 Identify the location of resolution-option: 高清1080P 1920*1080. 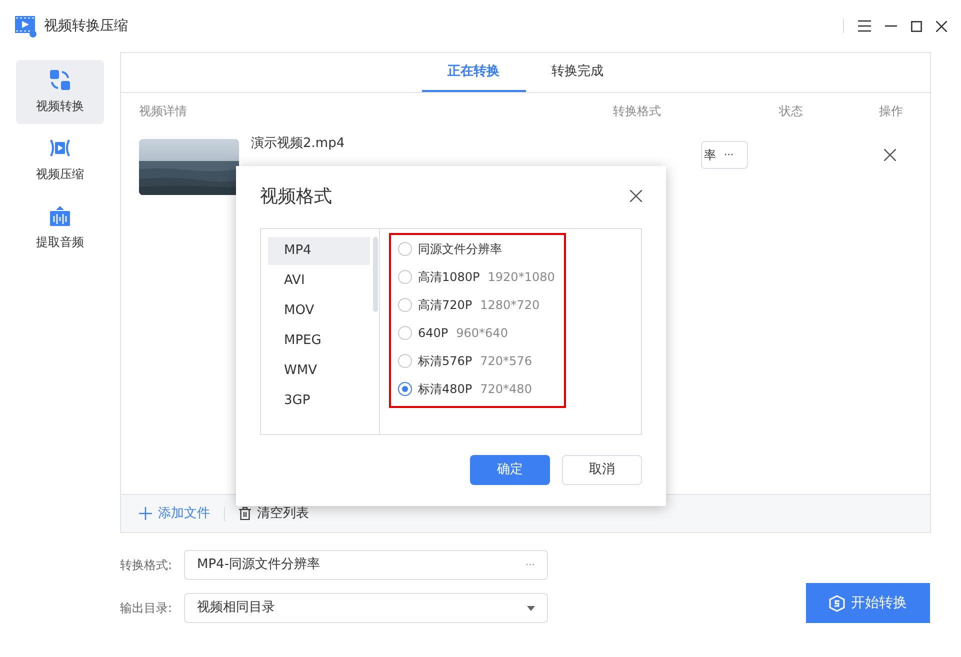
(481, 277).